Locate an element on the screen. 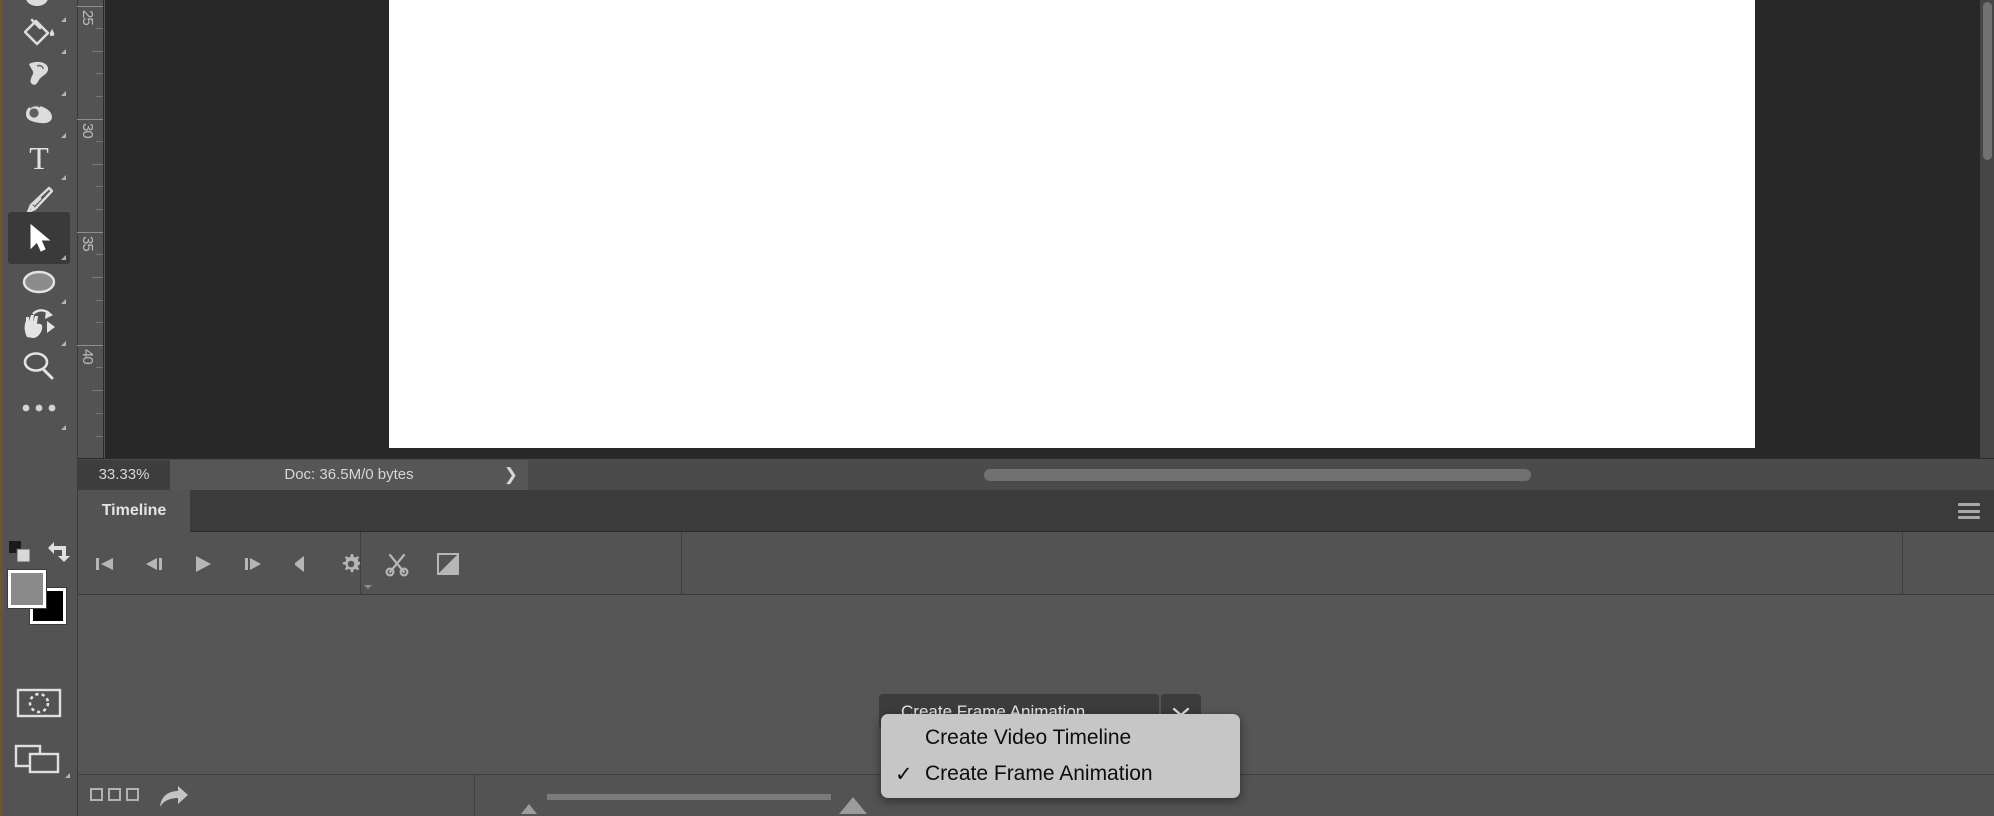 The height and width of the screenshot is (816, 1994). next-frame-button is located at coordinates (253, 564).